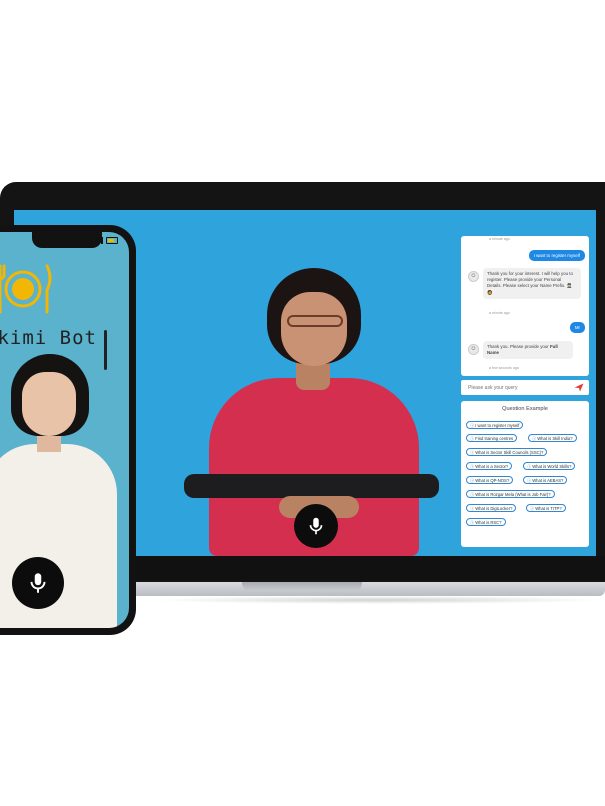 This screenshot has width=605, height=806. I want to click on timestamp: a few seconds ago, so click(504, 368).